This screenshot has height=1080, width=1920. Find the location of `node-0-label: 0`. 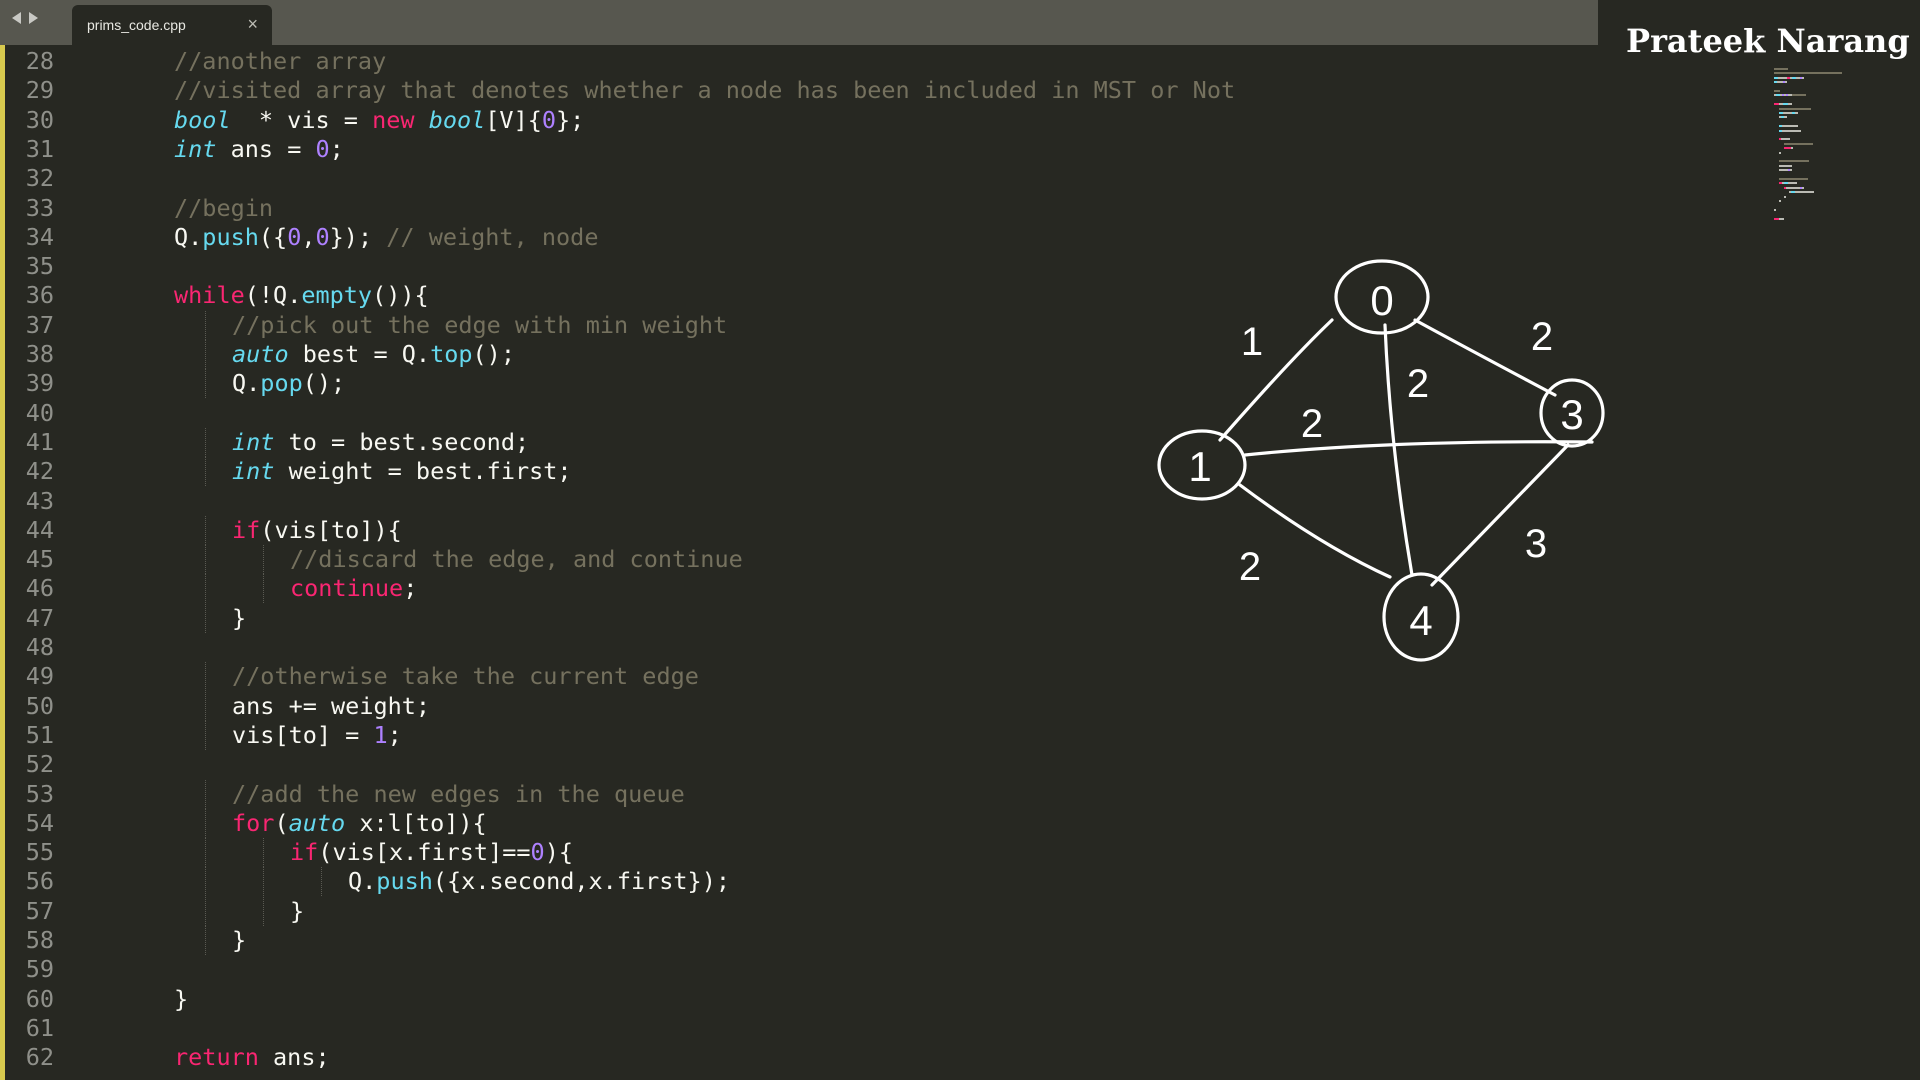

node-0-label: 0 is located at coordinates (1381, 300).